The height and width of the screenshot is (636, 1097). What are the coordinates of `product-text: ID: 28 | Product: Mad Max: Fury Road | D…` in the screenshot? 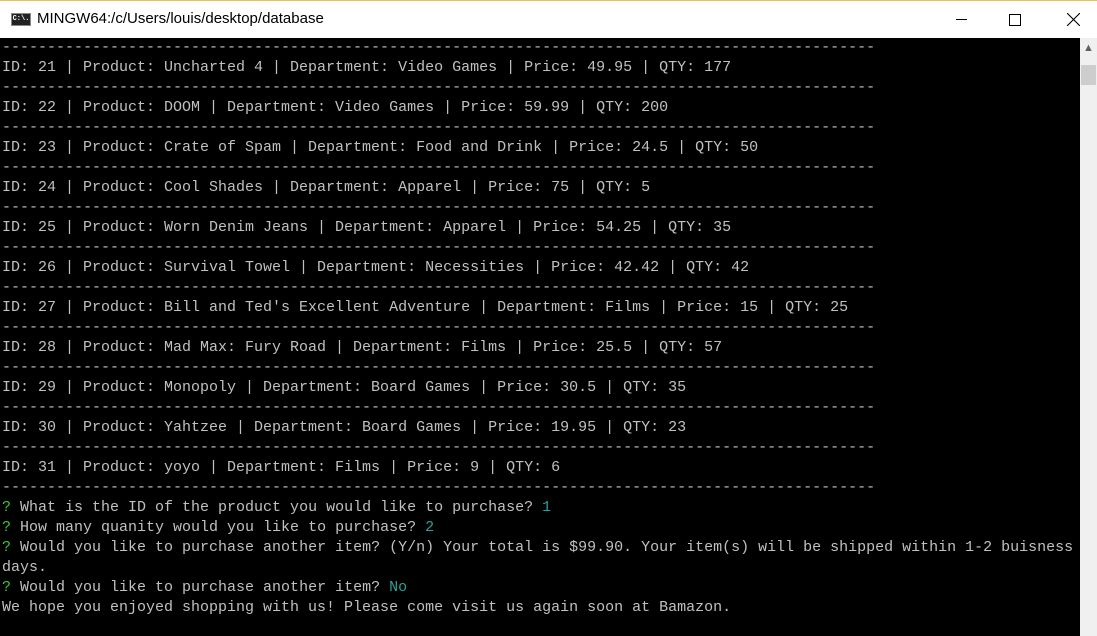 It's located at (362, 347).